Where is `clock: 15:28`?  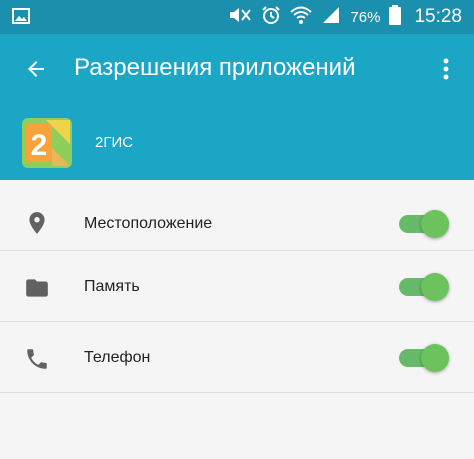 clock: 15:28 is located at coordinates (438, 16).